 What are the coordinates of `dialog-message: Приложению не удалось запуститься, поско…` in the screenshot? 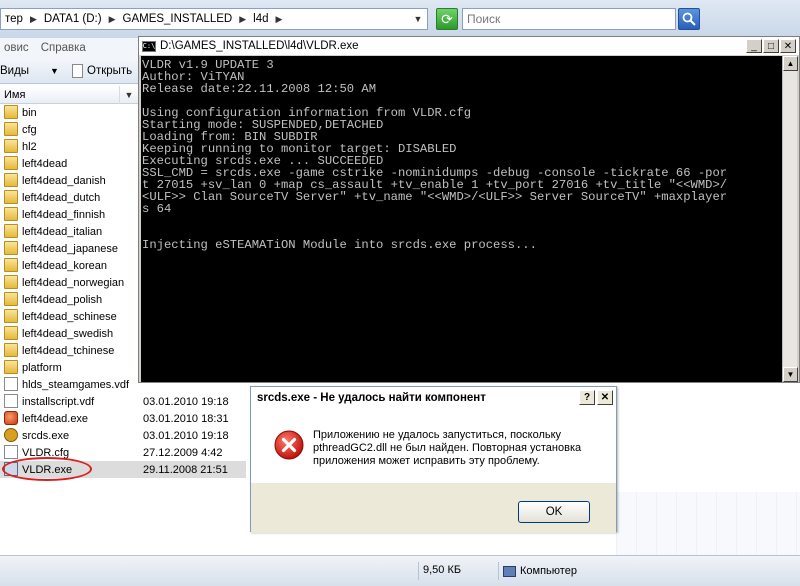 It's located at (458, 448).